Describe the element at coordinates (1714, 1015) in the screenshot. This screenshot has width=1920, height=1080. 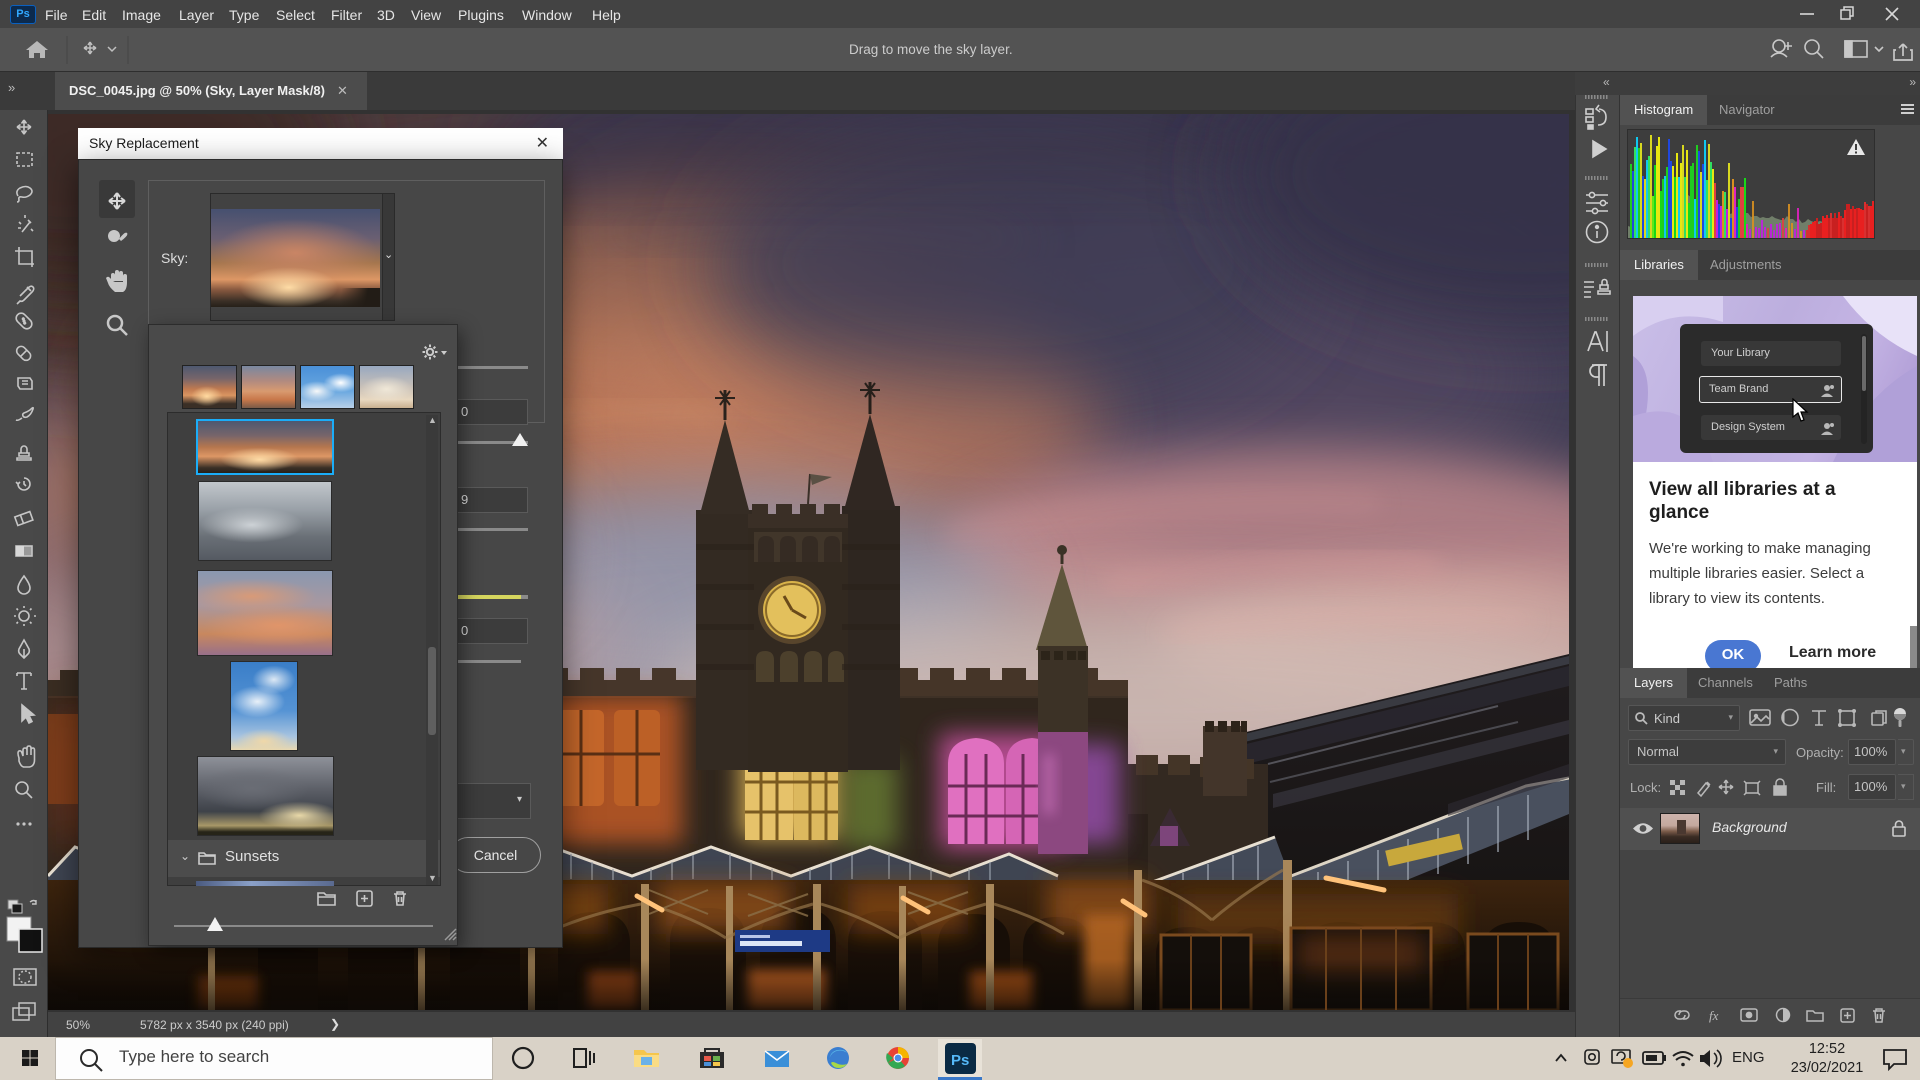
I see `svg-text: fx` at that location.